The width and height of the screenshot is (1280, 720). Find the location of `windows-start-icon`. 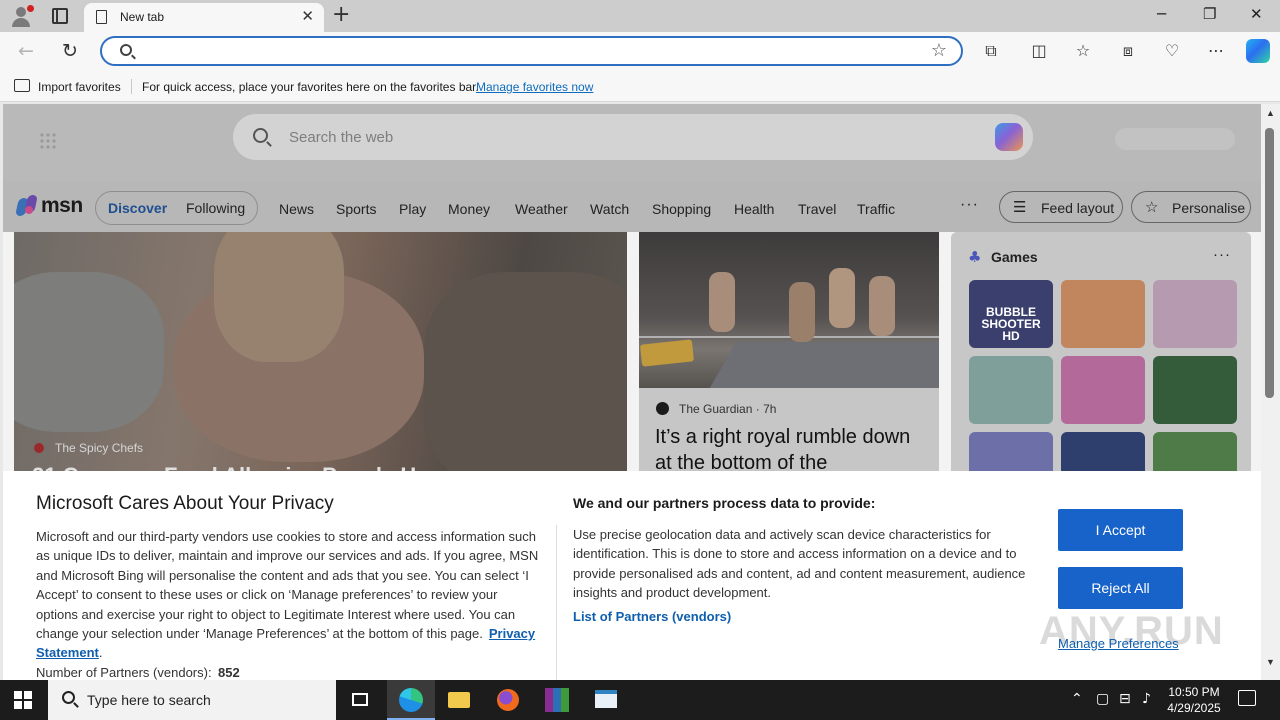

windows-start-icon is located at coordinates (23, 700).